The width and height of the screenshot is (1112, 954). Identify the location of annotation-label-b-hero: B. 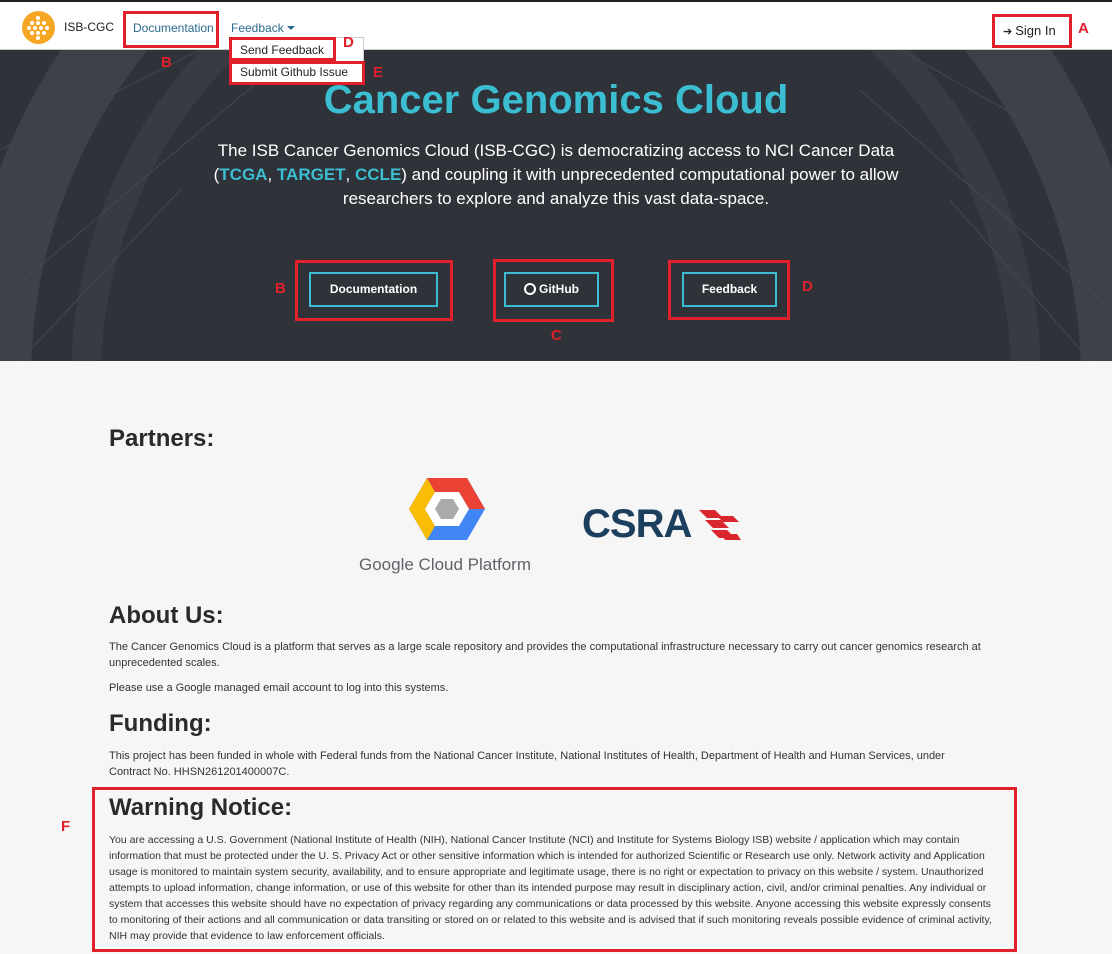
(280, 288).